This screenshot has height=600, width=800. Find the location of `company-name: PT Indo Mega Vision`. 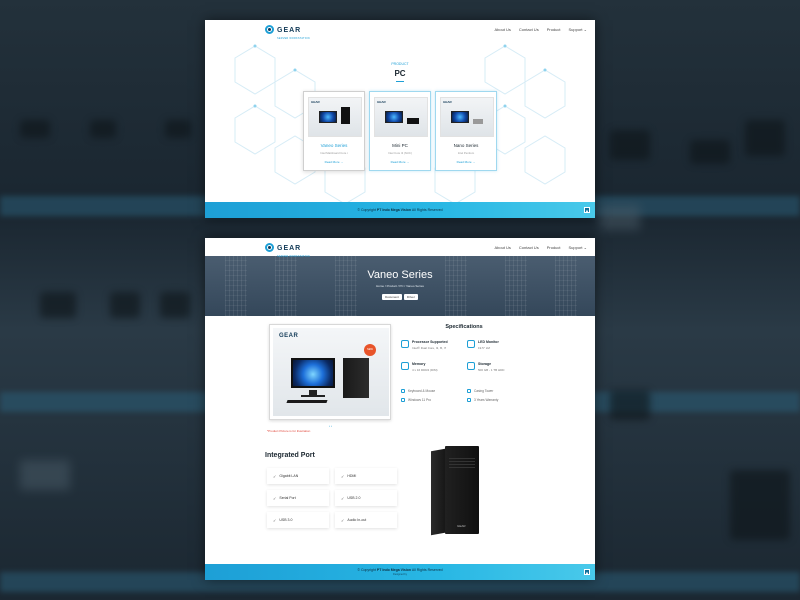

company-name: PT Indo Mega Vision is located at coordinates (394, 570).